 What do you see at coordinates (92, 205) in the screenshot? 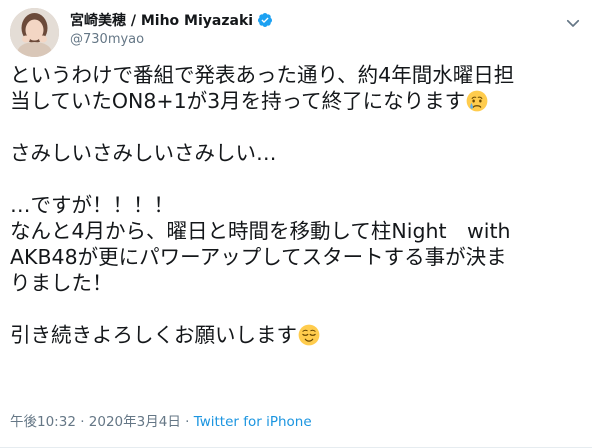
I see `tweet-line: …ですが！！！！` at bounding box center [92, 205].